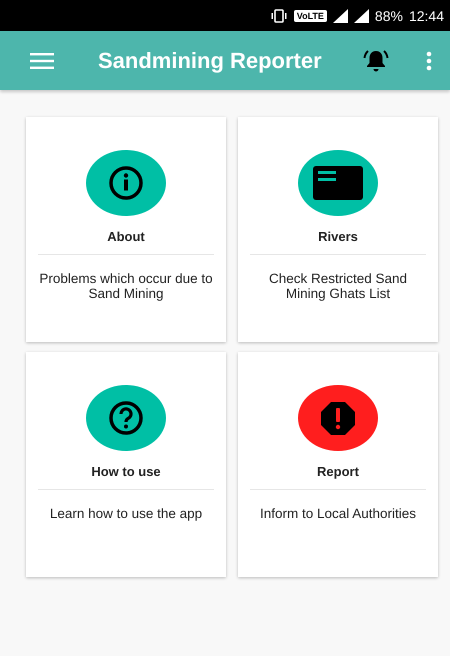 This screenshot has width=450, height=656. What do you see at coordinates (126, 286) in the screenshot?
I see `card-description: Problems which occur due to Sand Mining` at bounding box center [126, 286].